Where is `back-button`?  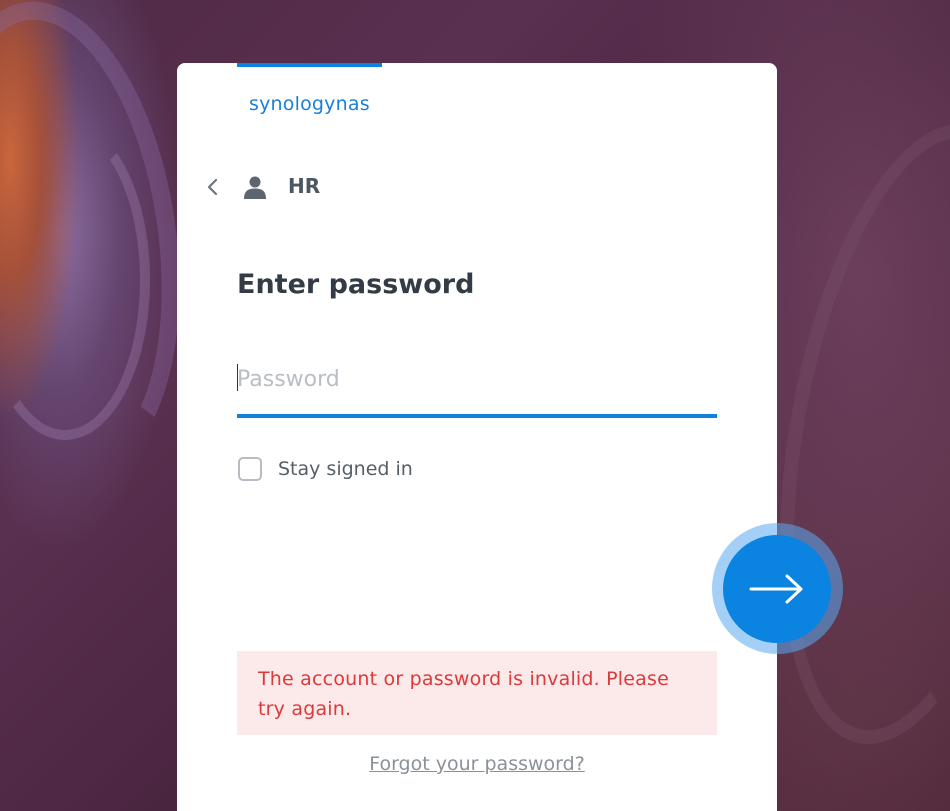
back-button is located at coordinates (213, 187).